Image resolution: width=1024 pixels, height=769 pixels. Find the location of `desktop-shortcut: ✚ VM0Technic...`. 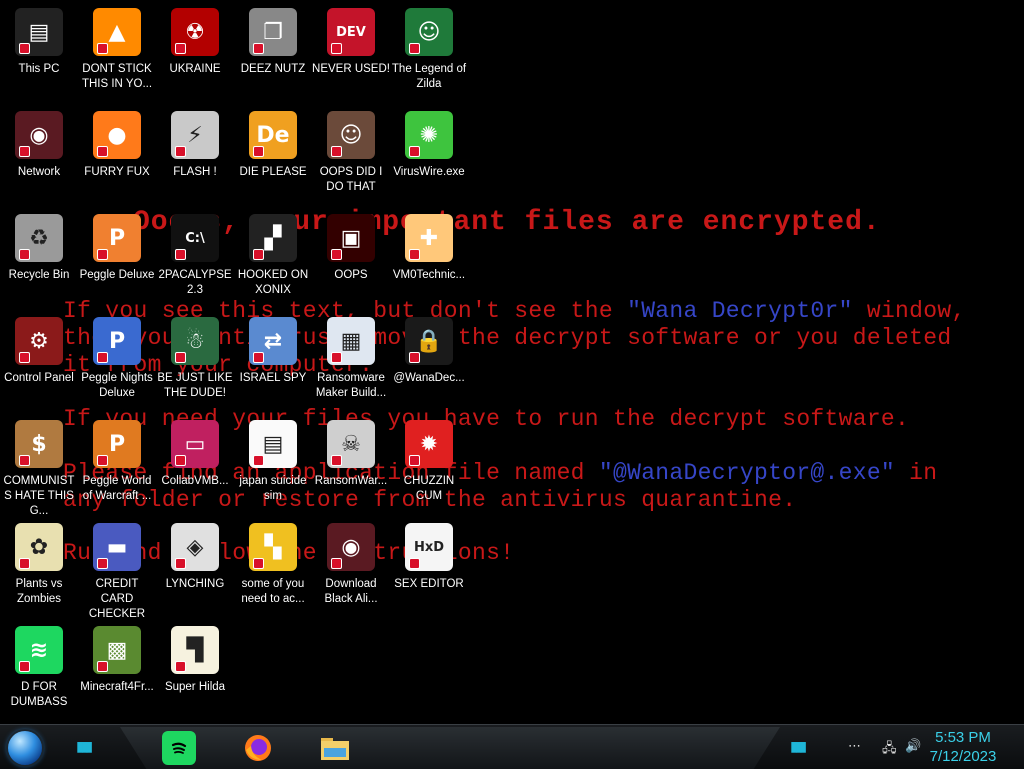

desktop-shortcut: ✚ VM0Technic... is located at coordinates (429, 248).